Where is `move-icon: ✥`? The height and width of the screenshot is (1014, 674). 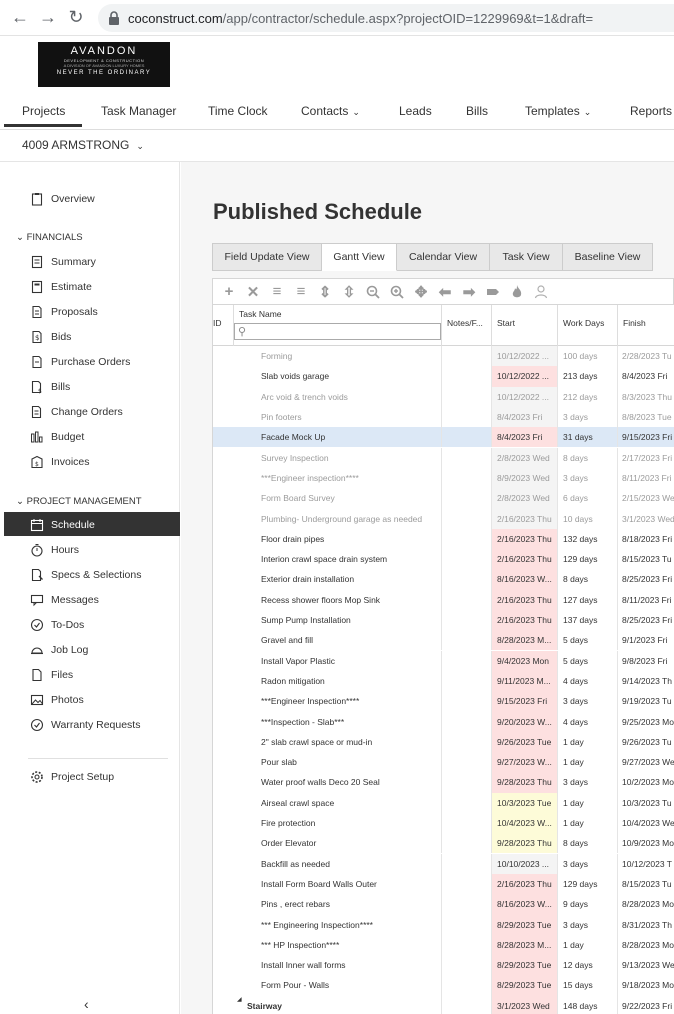
move-icon: ✥ is located at coordinates (421, 292).